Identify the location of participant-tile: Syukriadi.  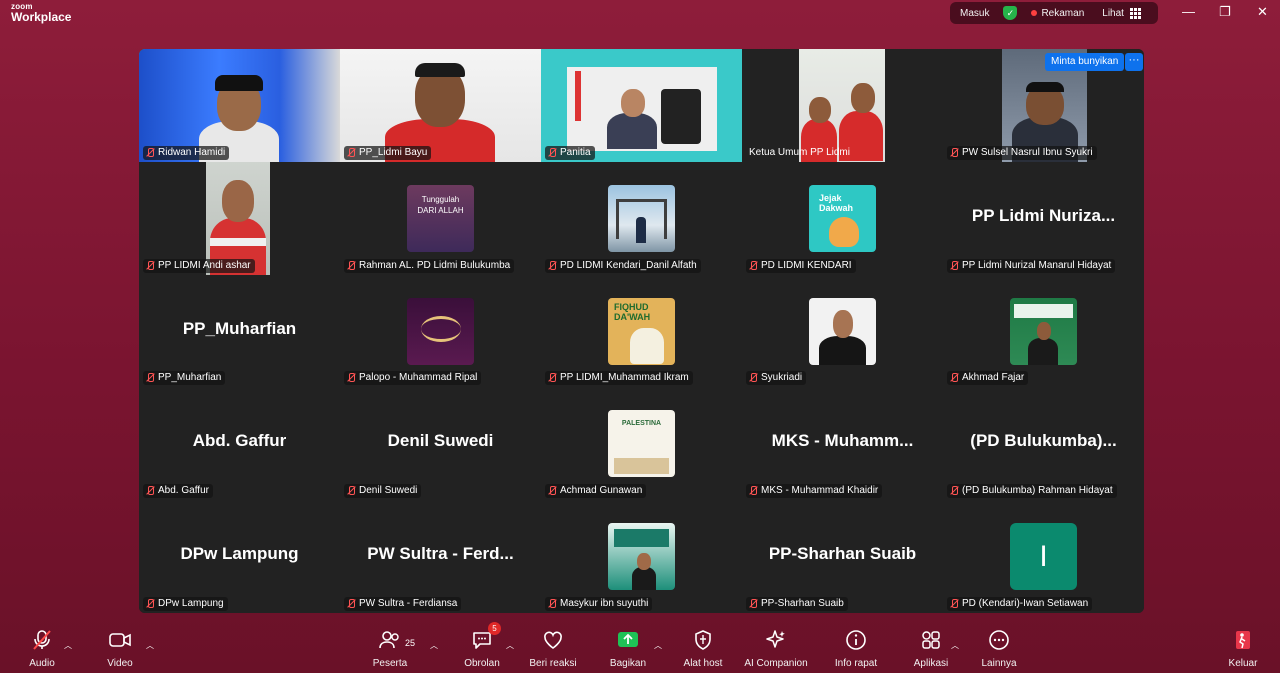
(842, 331).